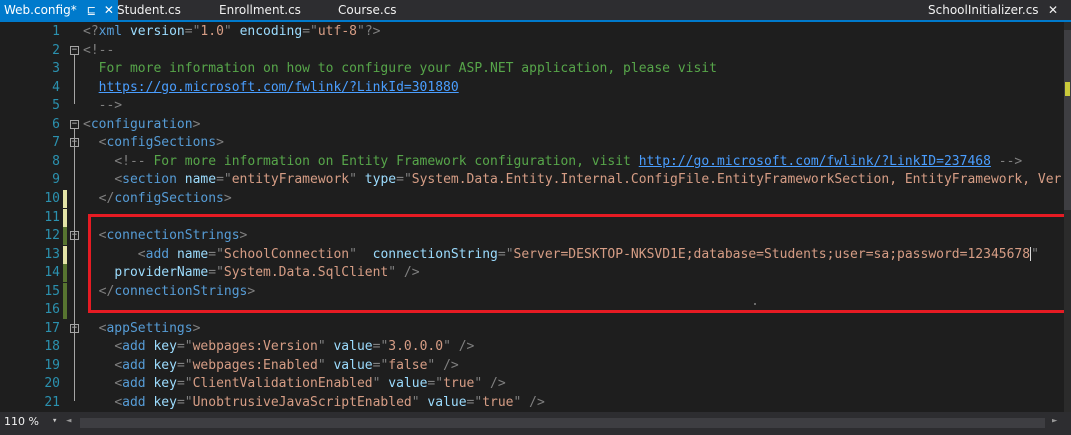 This screenshot has width=1071, height=435. What do you see at coordinates (337, 31) in the screenshot?
I see `code-token: utf-8` at bounding box center [337, 31].